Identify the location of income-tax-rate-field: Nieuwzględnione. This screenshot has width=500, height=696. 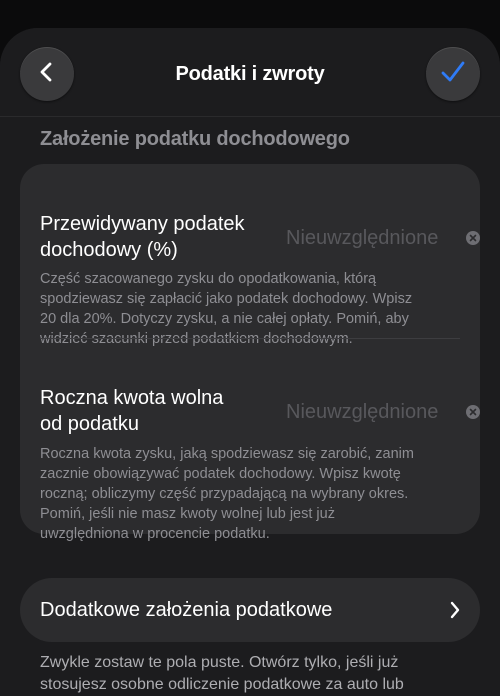
(362, 238).